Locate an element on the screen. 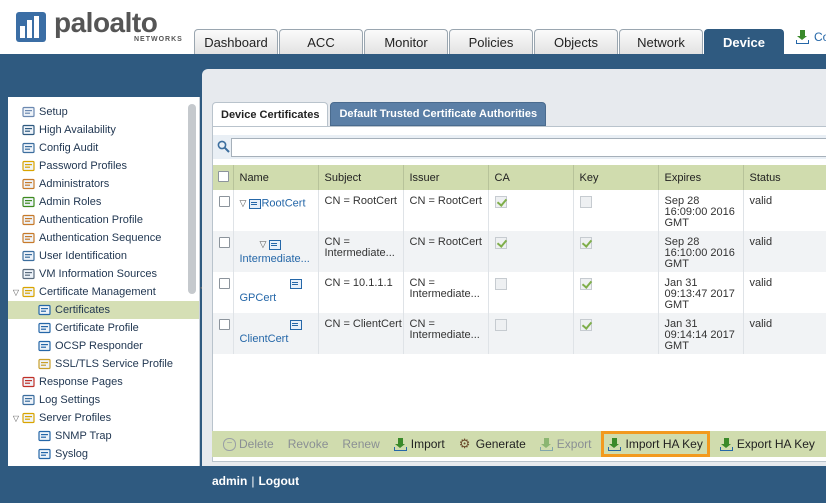 Image resolution: width=826 pixels, height=503 pixels. sidebar-item-label: Certificate Management is located at coordinates (97, 292).